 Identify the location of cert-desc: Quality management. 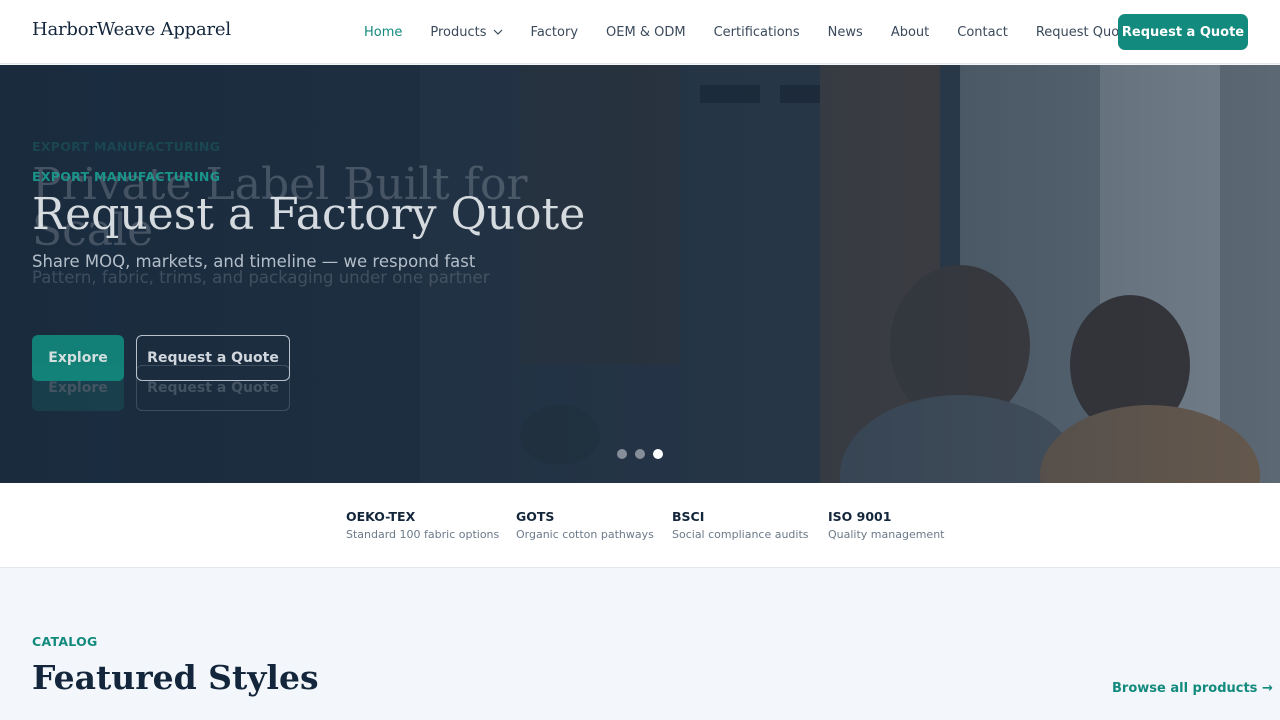
(886, 534).